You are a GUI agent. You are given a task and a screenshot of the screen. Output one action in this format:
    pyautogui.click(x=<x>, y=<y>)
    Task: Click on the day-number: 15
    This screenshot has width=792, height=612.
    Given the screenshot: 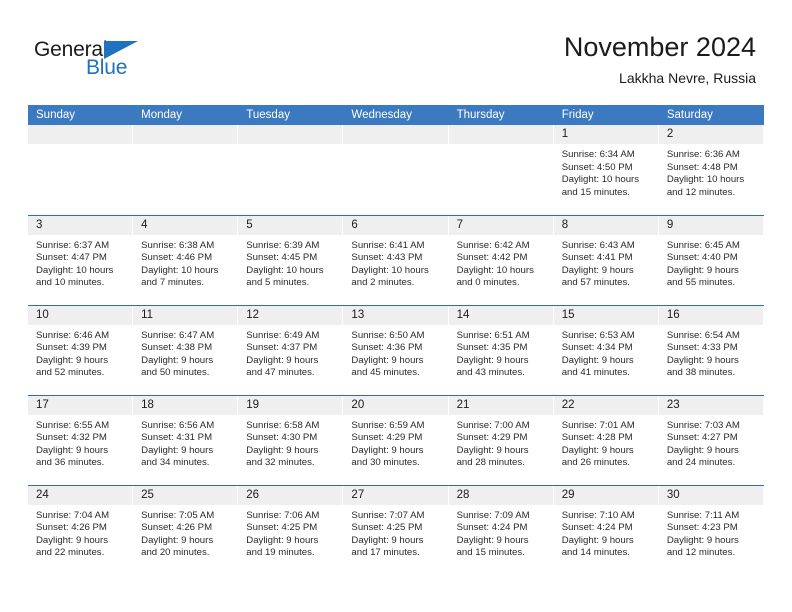 What is the action you would take?
    pyautogui.click(x=606, y=315)
    